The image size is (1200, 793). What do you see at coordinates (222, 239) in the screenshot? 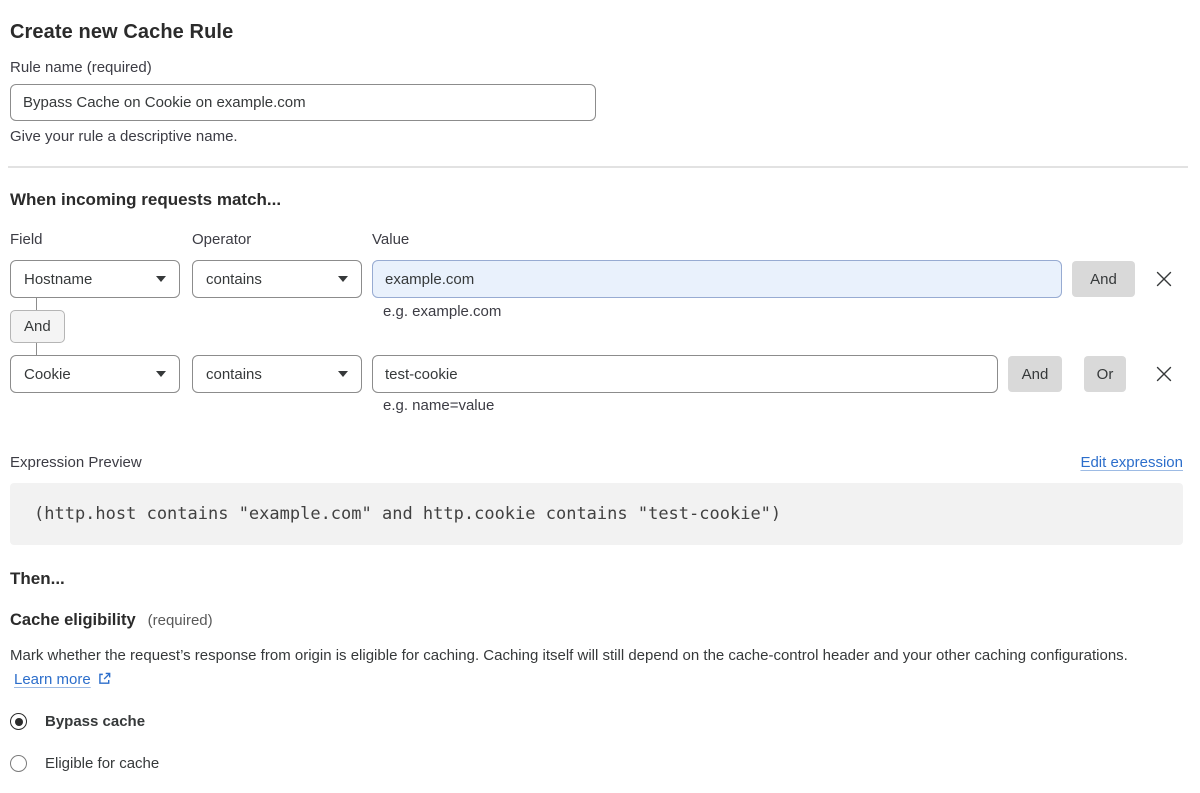
I see `operator-column-label: Operator` at bounding box center [222, 239].